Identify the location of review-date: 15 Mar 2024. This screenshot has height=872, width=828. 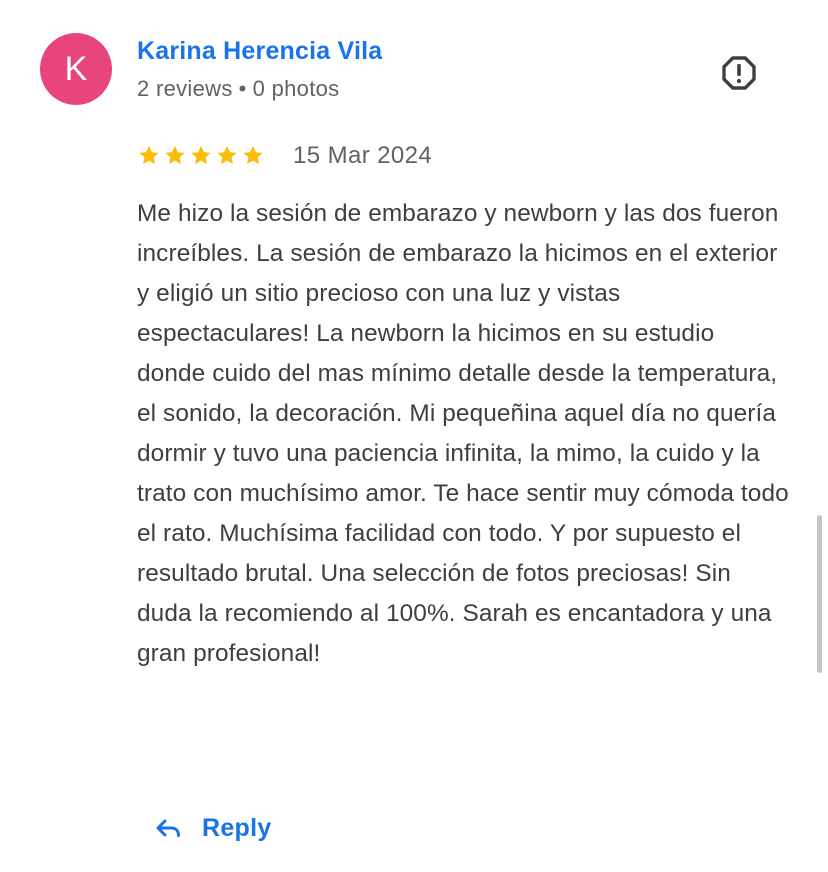
(363, 155).